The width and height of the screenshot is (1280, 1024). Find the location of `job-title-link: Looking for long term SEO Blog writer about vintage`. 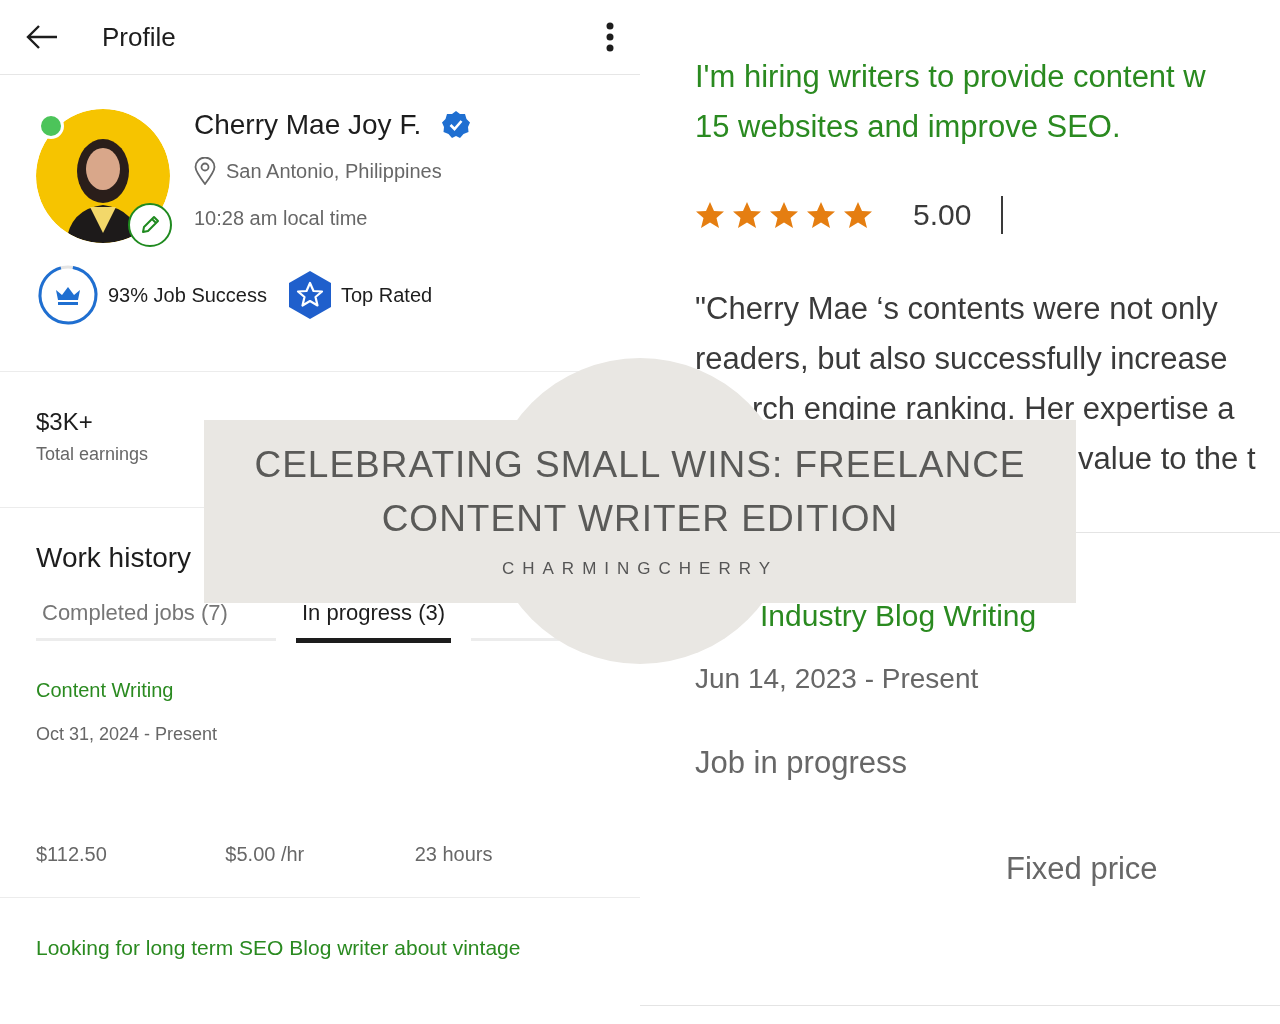

job-title-link: Looking for long term SEO Blog writer about vintage is located at coordinates (278, 947).